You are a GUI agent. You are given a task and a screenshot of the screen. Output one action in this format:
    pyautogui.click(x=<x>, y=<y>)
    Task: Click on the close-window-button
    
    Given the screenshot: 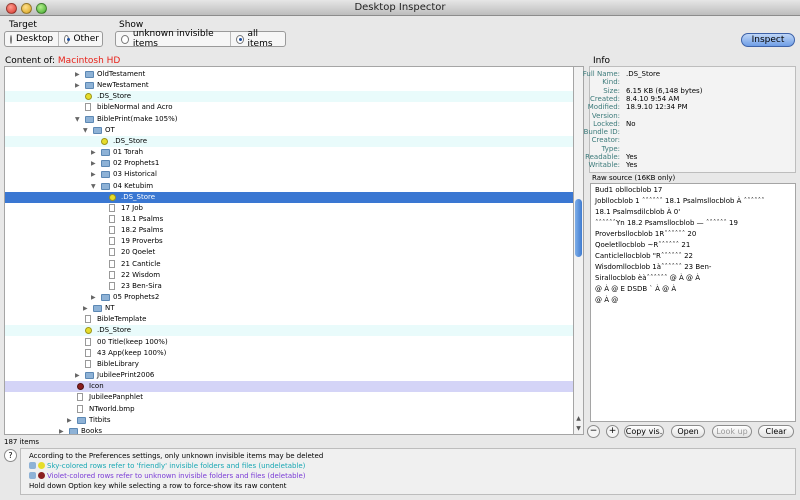 What is the action you would take?
    pyautogui.click(x=11, y=8)
    